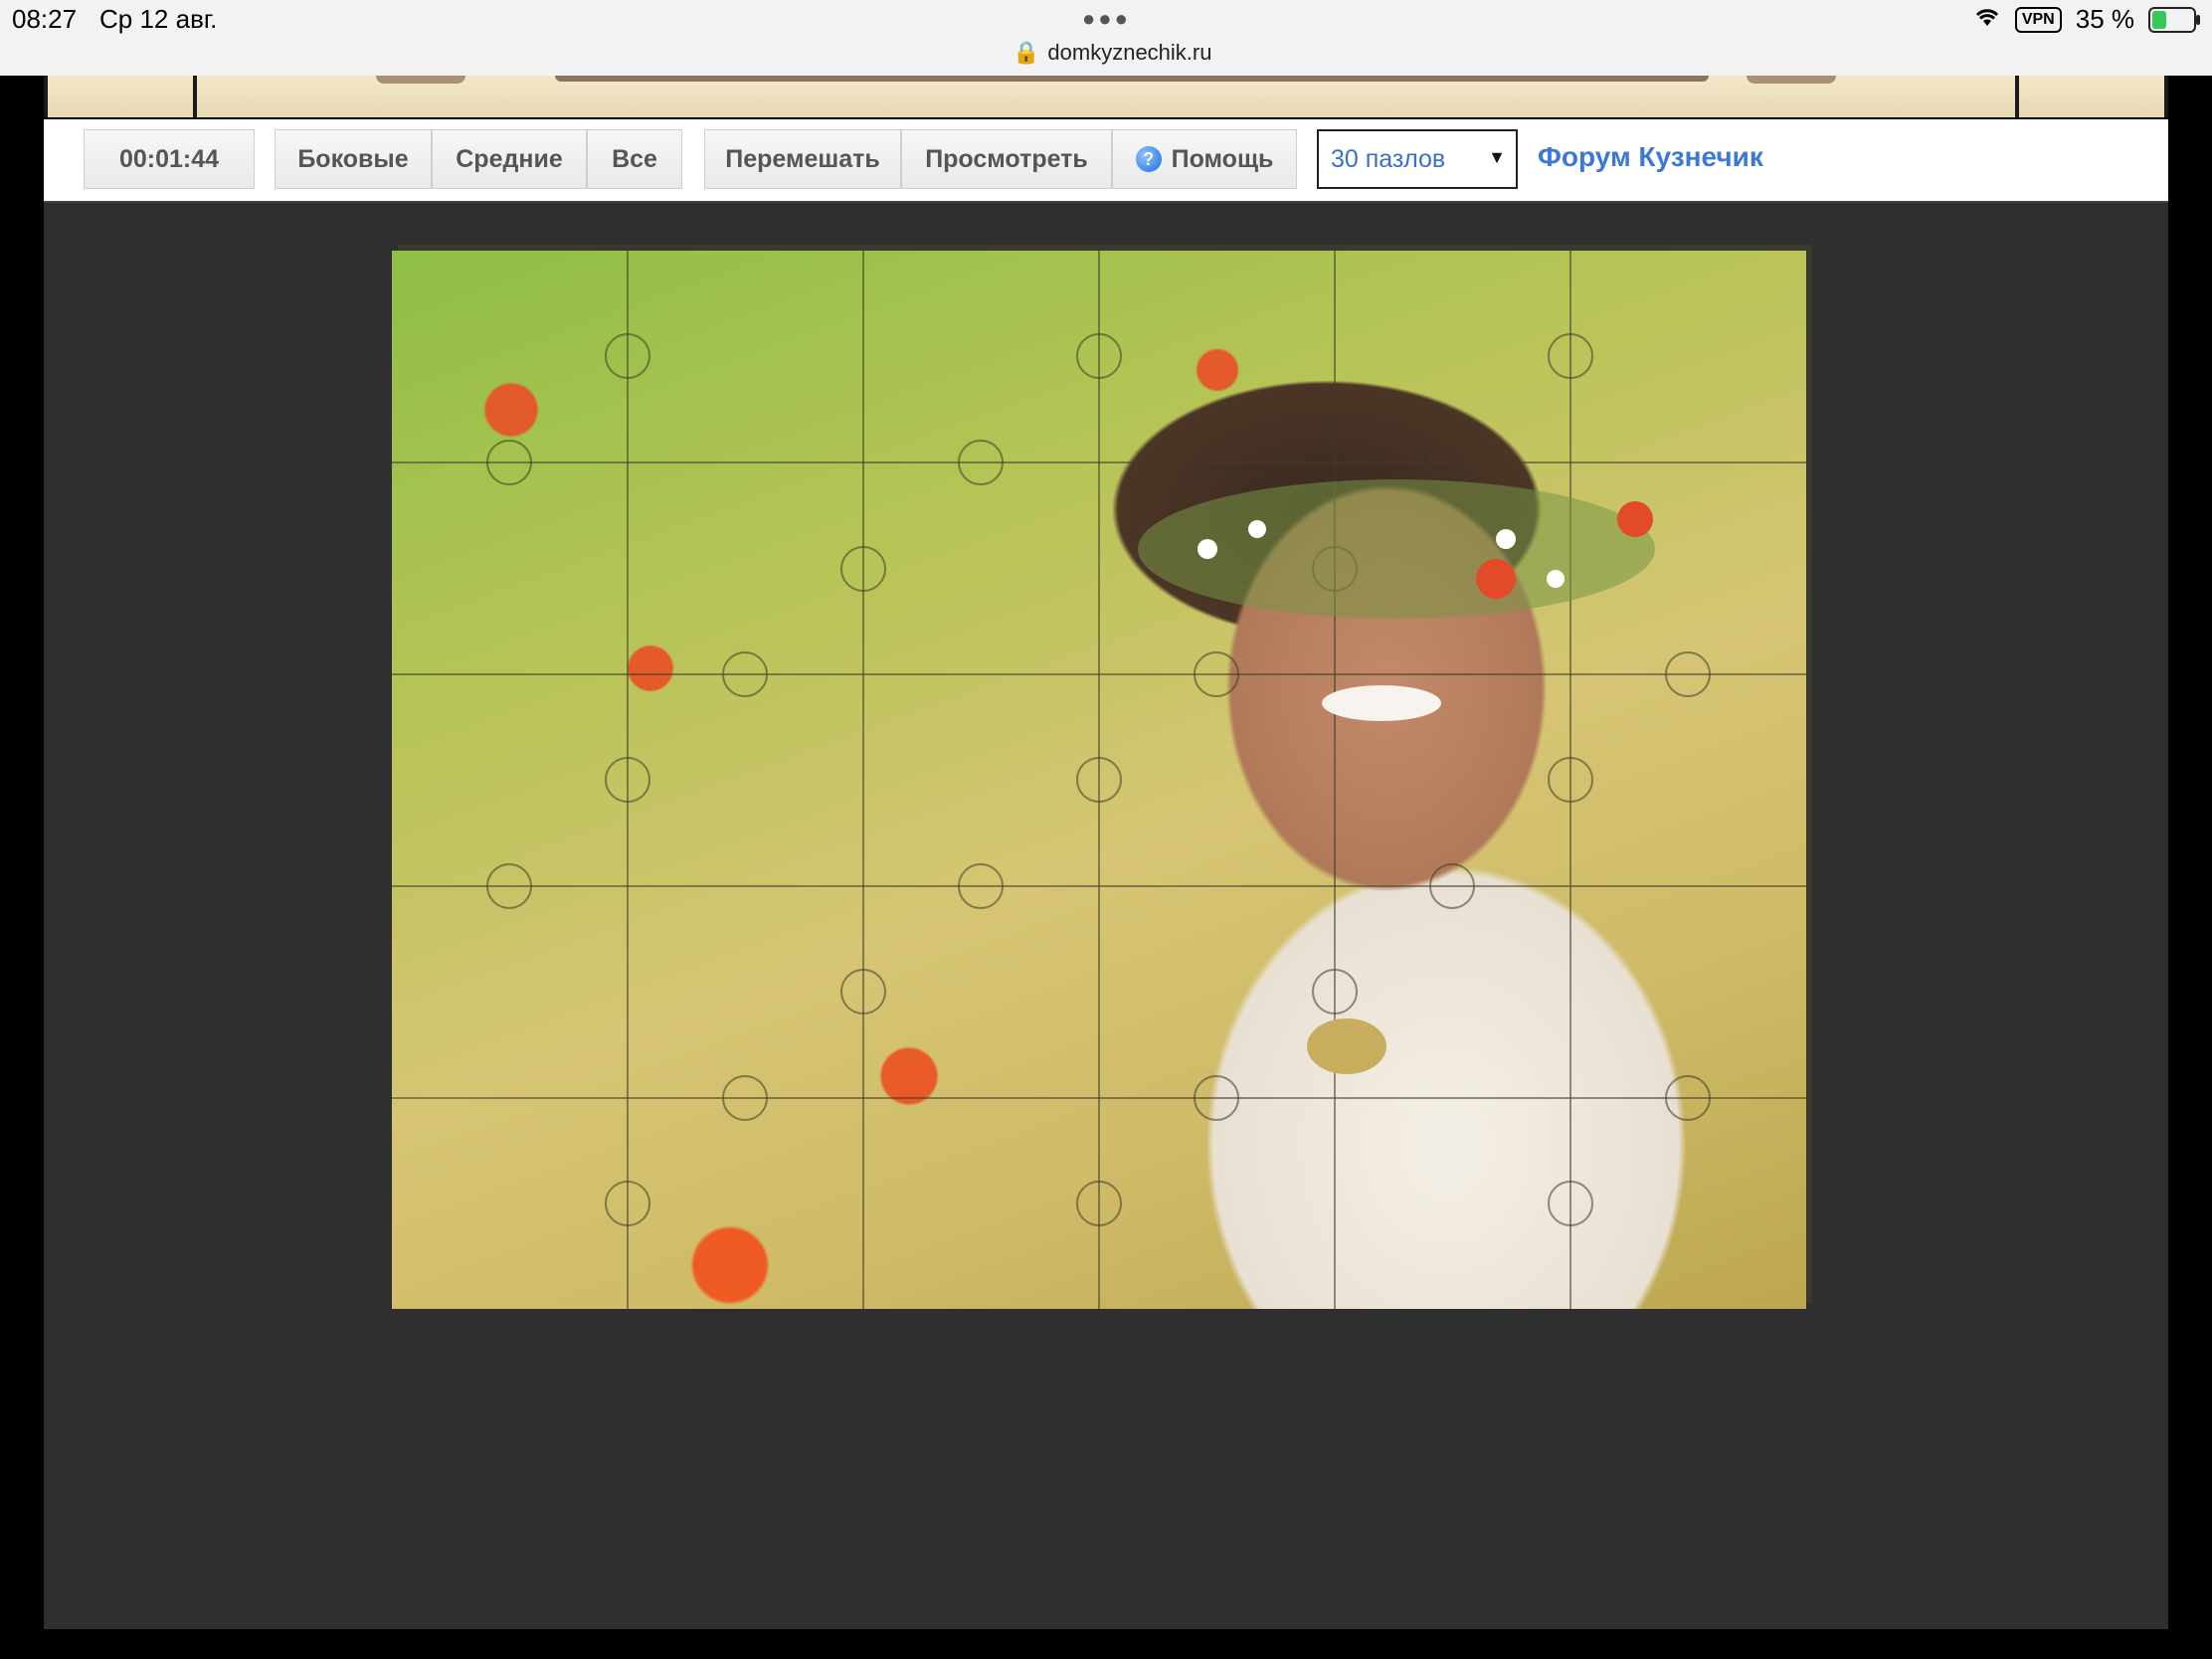 The image size is (2212, 1659). Describe the element at coordinates (634, 159) in the screenshot. I see `filter-all-button: Все` at that location.